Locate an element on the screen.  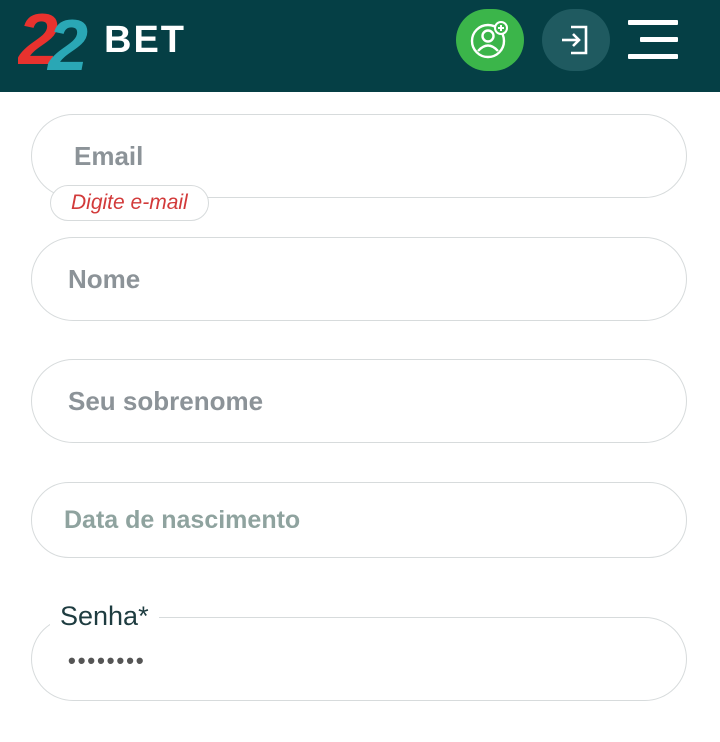
brand-logo: 2 2 BET is located at coordinates (113, 40).